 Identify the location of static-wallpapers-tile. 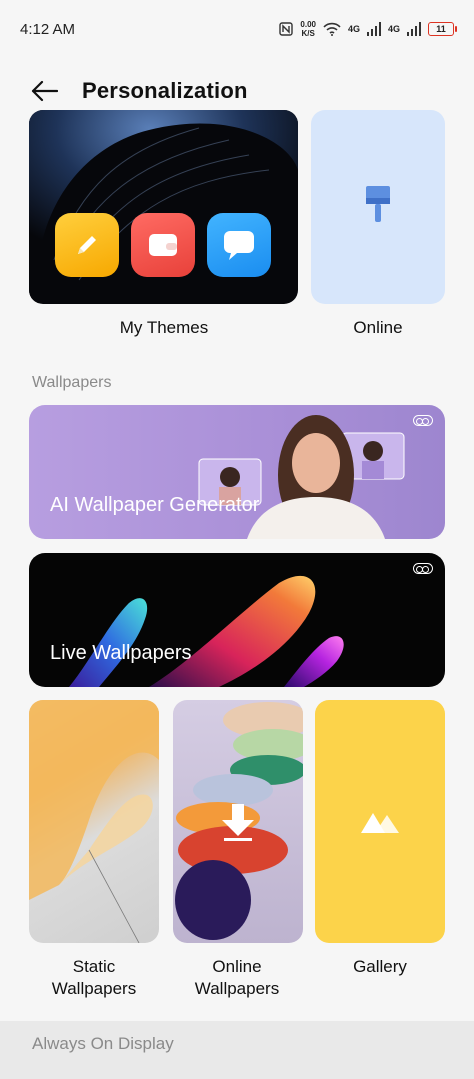
(94, 821).